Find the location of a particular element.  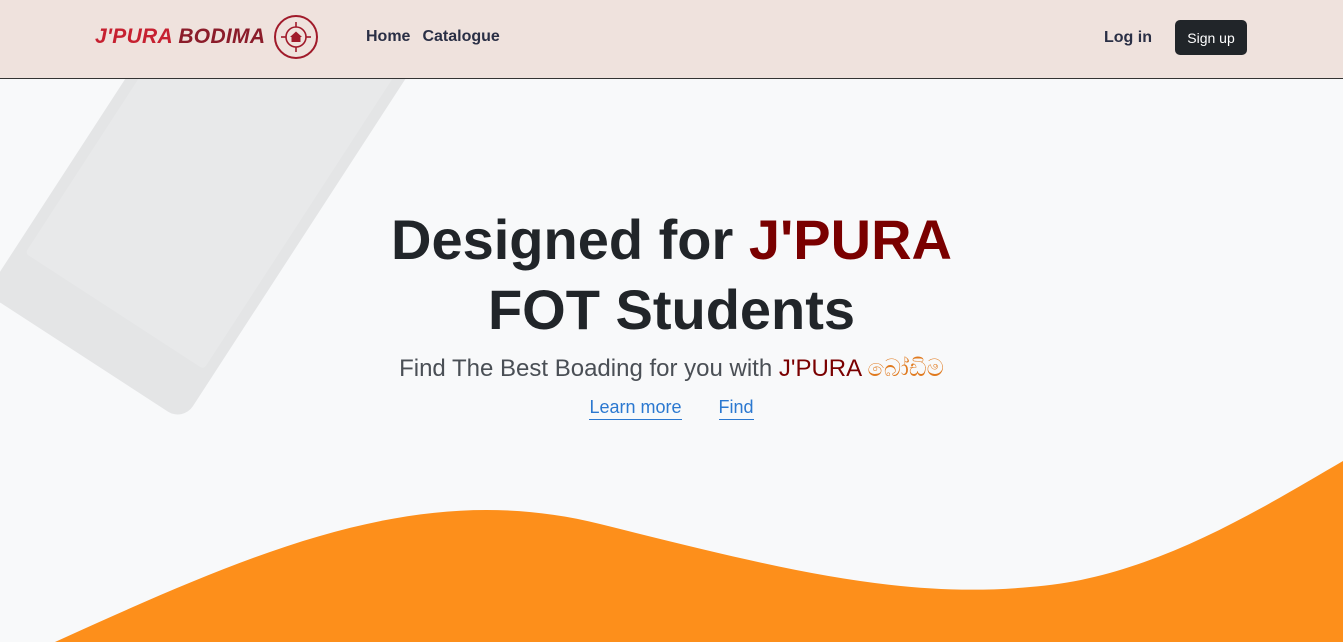

nav-catalogue-link: Catalogue is located at coordinates (460, 37).